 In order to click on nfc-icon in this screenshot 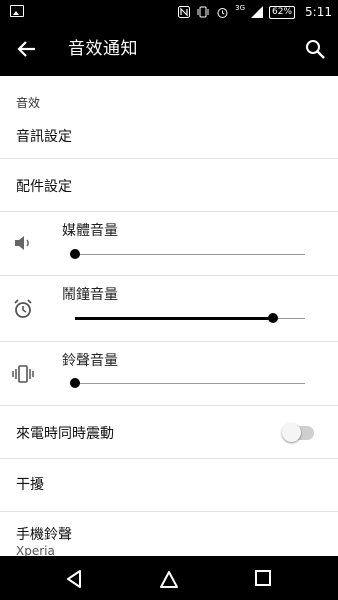, I will do `click(184, 12)`.